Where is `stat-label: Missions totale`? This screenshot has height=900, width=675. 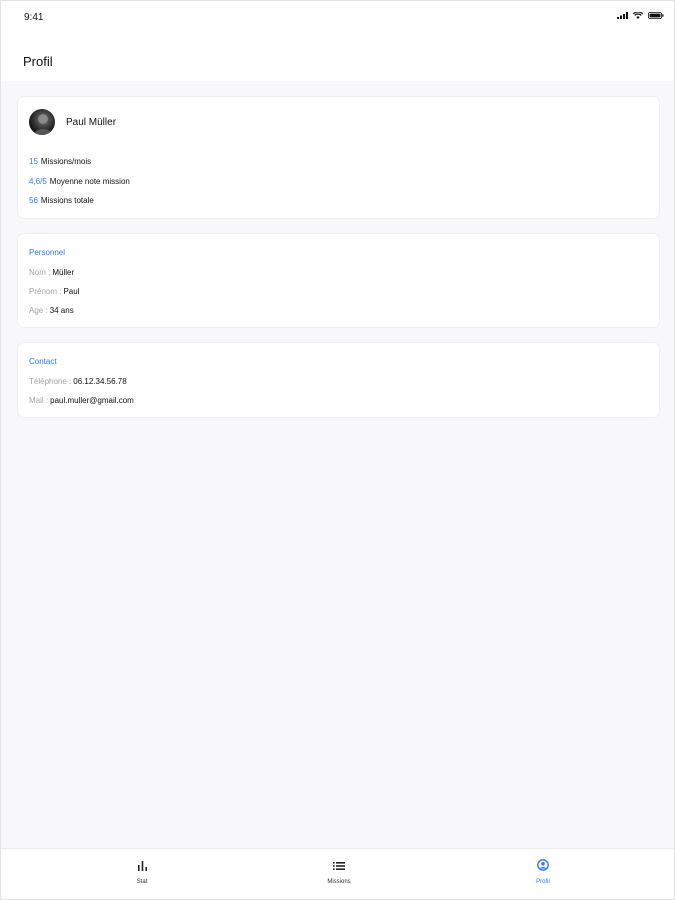 stat-label: Missions totale is located at coordinates (67, 200).